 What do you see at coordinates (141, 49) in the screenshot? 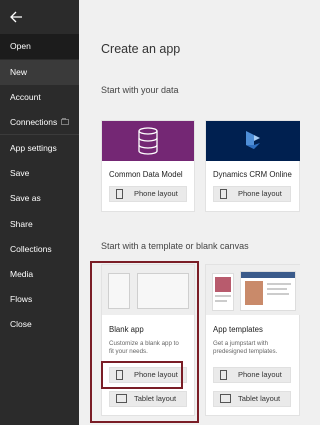
I see `page-title: Create an app` at bounding box center [141, 49].